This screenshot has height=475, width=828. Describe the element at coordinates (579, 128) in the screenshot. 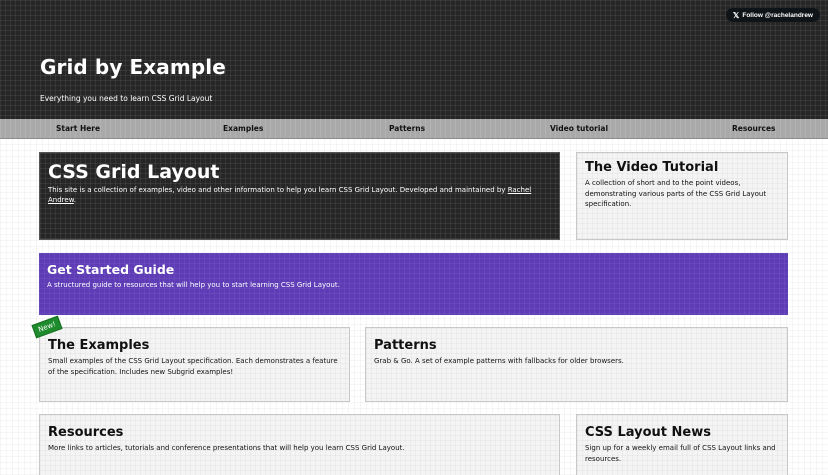

I see `nav-item-video-tutorial: Video tutorial` at that location.